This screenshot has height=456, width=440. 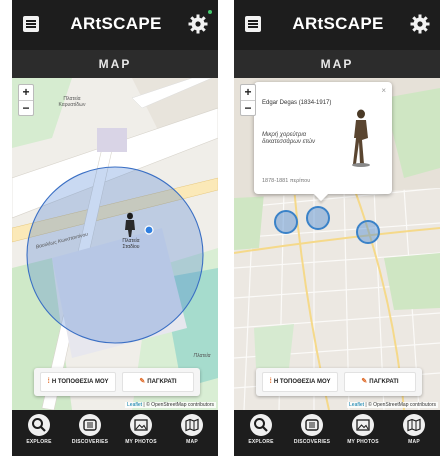 What do you see at coordinates (202, 356) in the screenshot?
I see `area-label: Πλατεία` at bounding box center [202, 356].